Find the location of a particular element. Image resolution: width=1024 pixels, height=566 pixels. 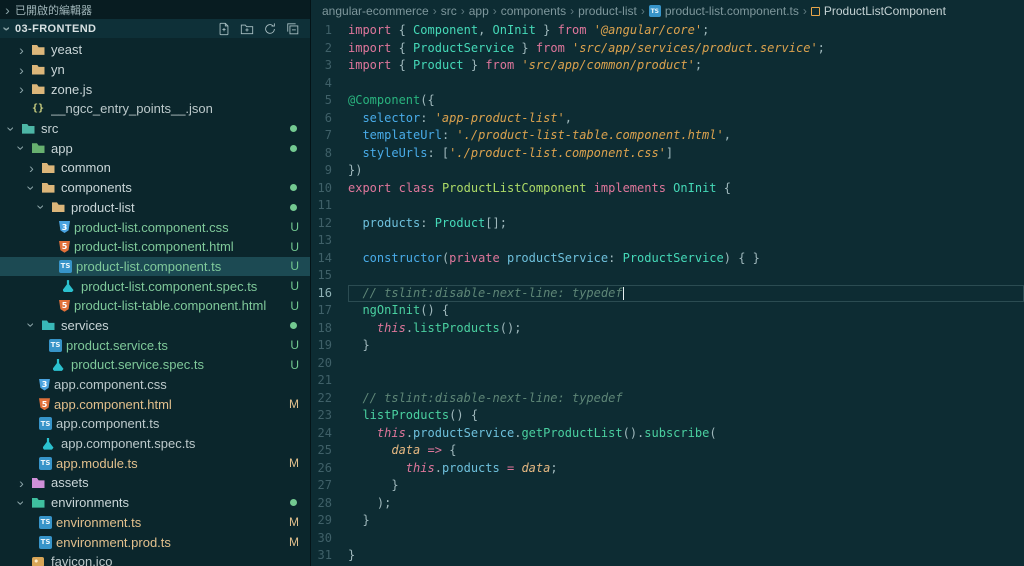

code-line-25: 25 data => { is located at coordinates (667, 451).